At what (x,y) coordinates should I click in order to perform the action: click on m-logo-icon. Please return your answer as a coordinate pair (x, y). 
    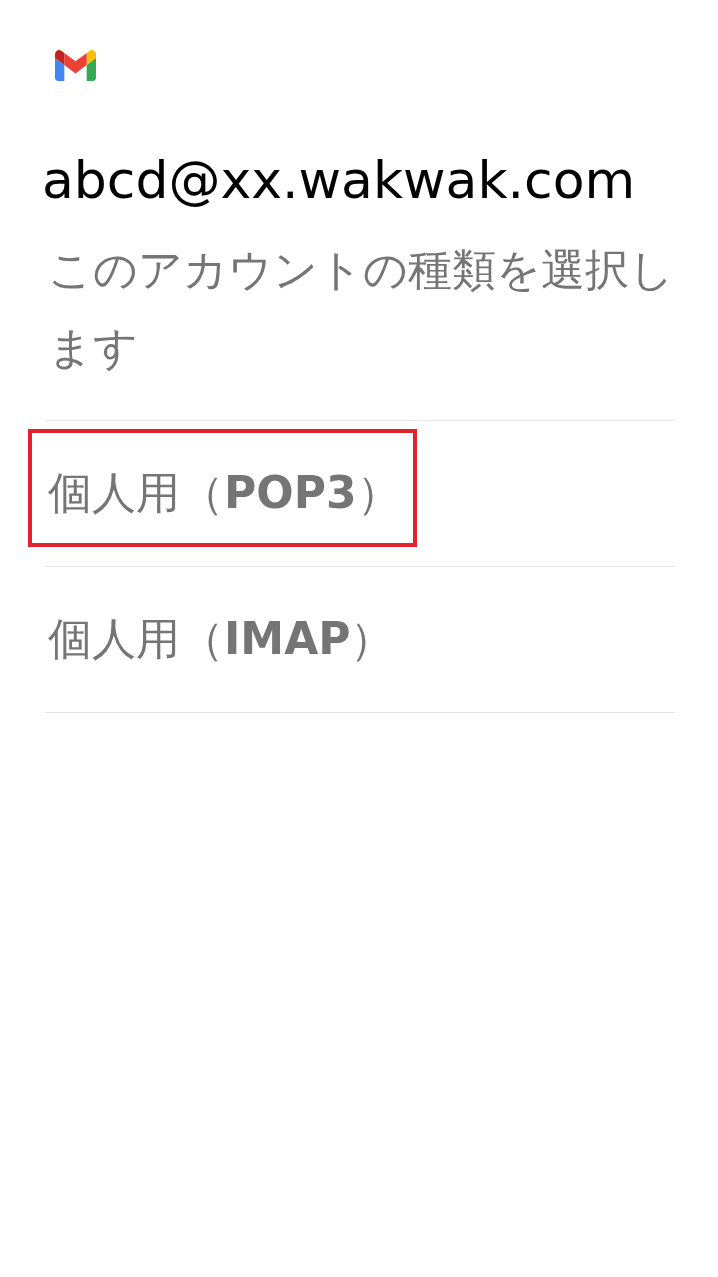
    Looking at the image, I should click on (75, 65).